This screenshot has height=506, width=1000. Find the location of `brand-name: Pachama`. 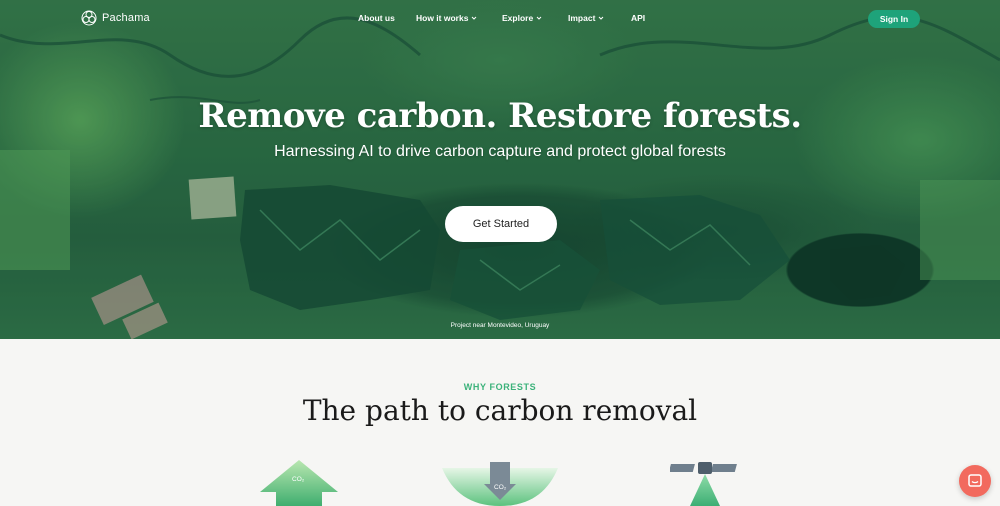

brand-name: Pachama is located at coordinates (126, 18).